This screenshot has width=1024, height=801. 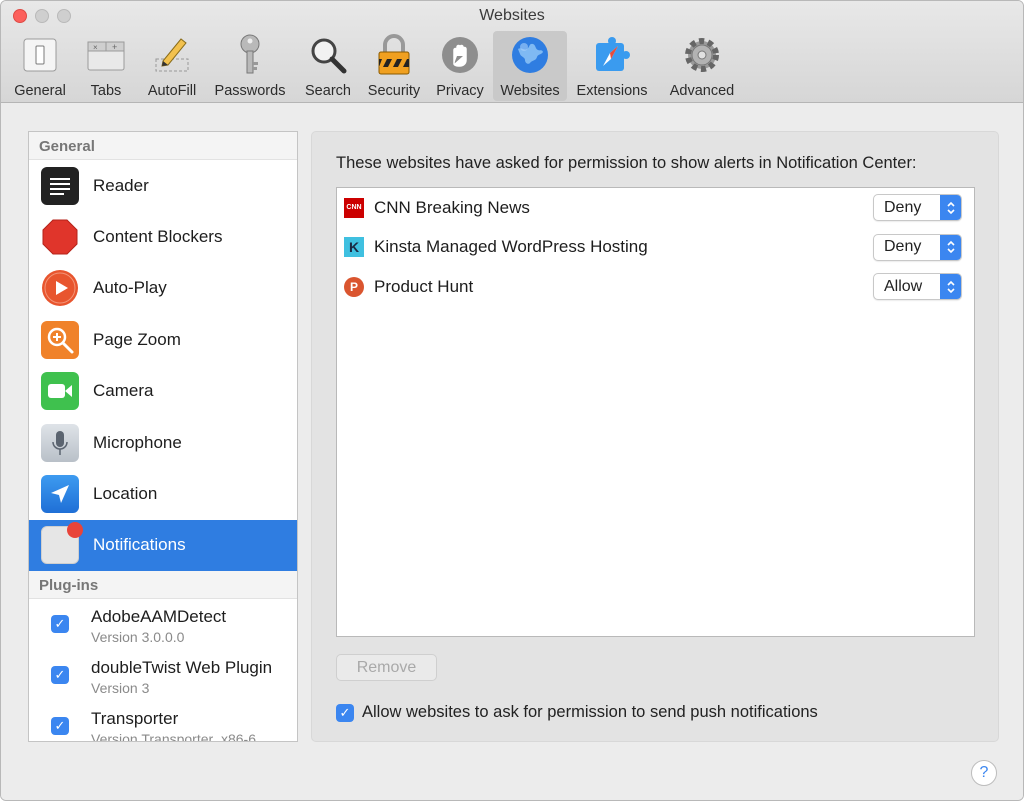 I want to click on permission-select: Allow, so click(x=917, y=286).